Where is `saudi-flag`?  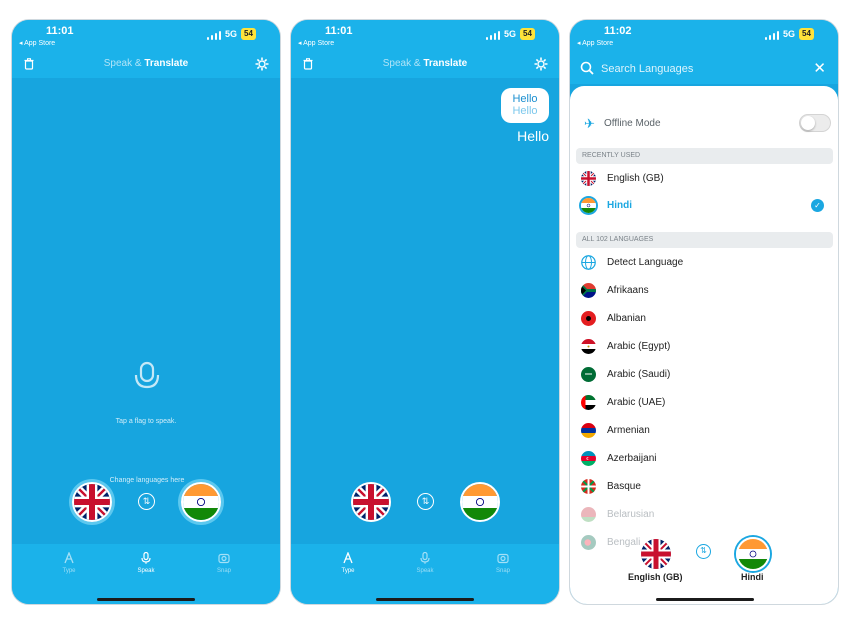
saudi-flag is located at coordinates (588, 374).